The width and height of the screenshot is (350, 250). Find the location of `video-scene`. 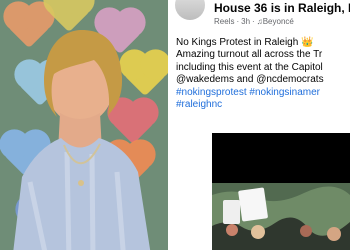

video-scene is located at coordinates (281, 216).